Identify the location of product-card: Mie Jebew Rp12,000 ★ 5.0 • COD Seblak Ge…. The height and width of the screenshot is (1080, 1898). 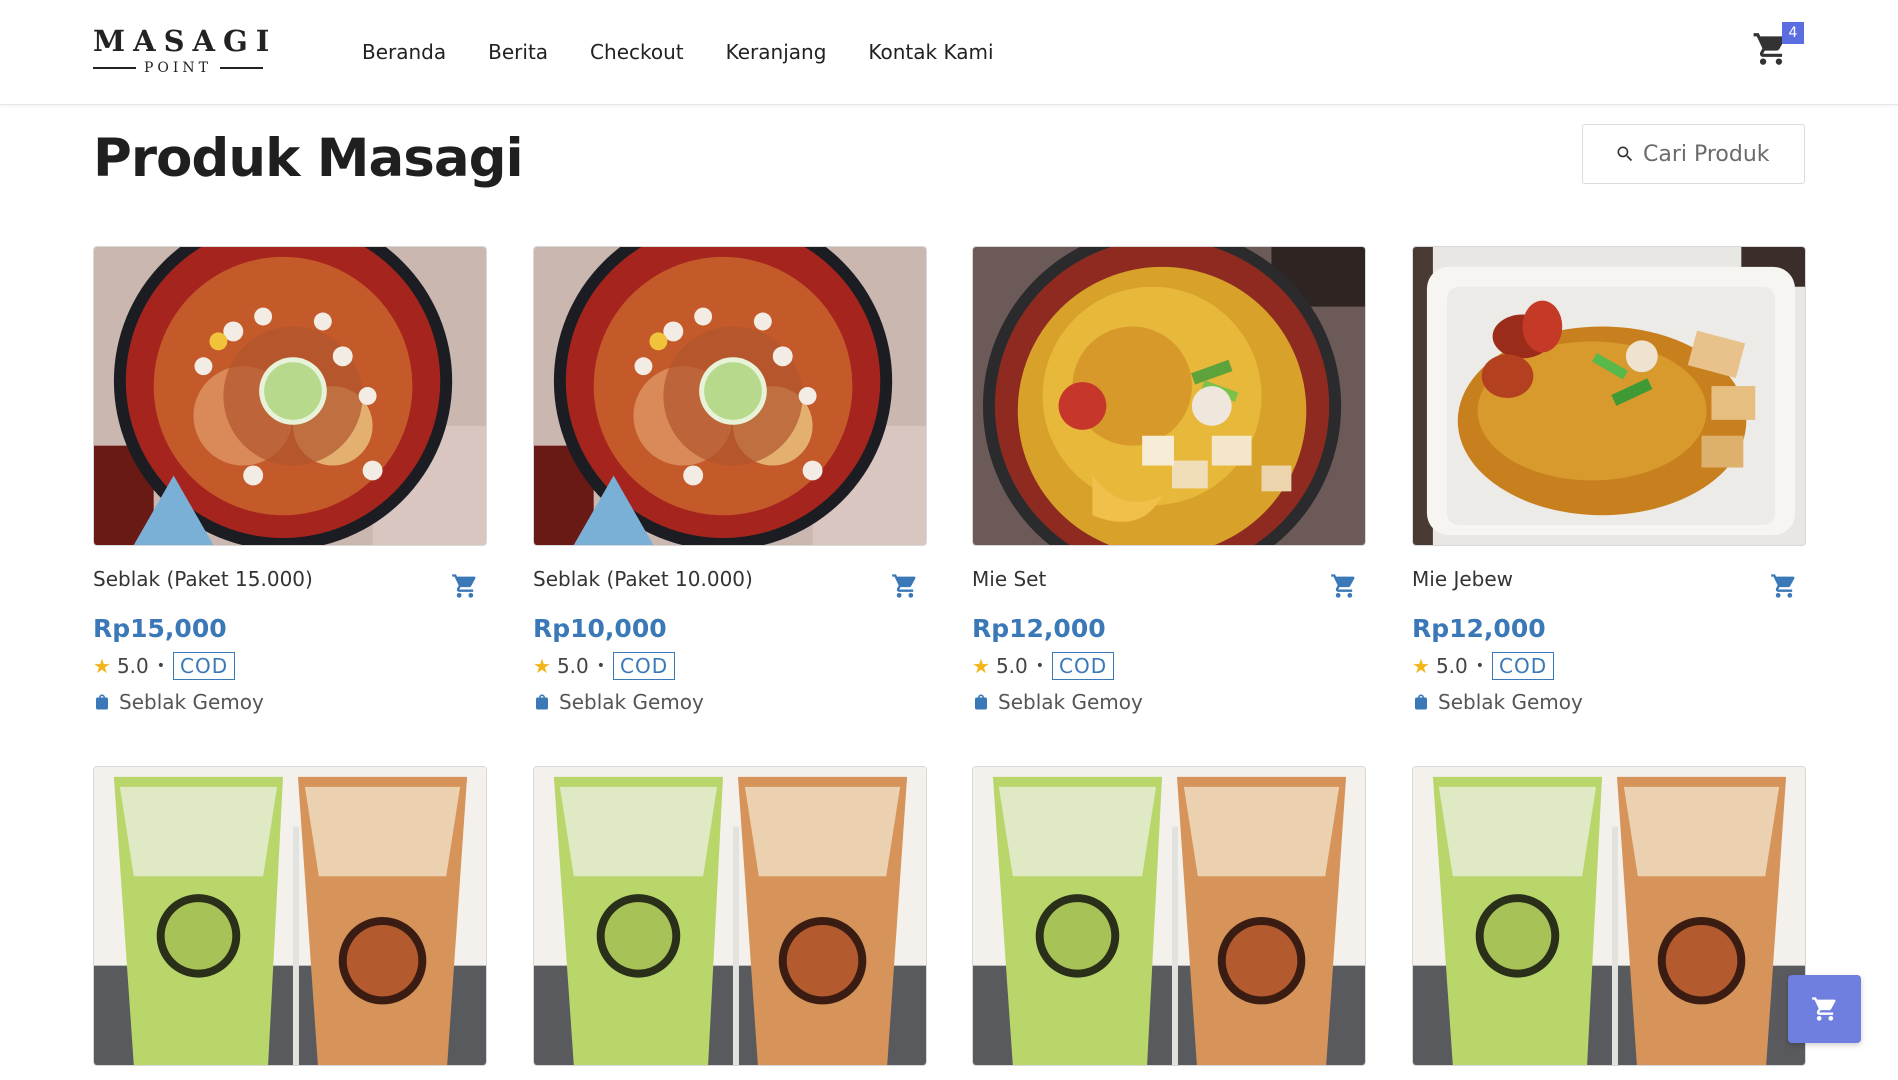
(1609, 481).